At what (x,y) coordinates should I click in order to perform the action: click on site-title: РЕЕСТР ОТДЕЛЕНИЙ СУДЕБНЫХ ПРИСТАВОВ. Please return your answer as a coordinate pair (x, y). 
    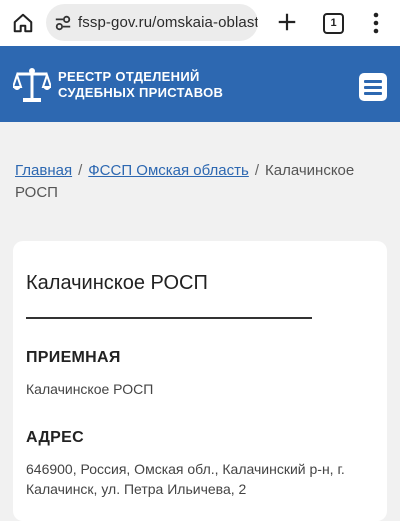
    Looking at the image, I should click on (140, 85).